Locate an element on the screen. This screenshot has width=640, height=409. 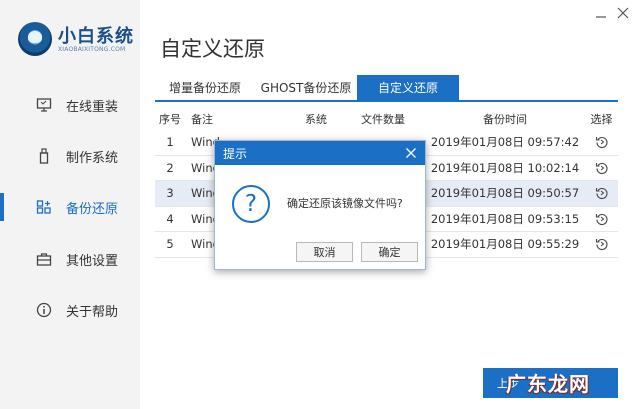
sidebar-item-make-system: 制作系统 is located at coordinates (70, 156).